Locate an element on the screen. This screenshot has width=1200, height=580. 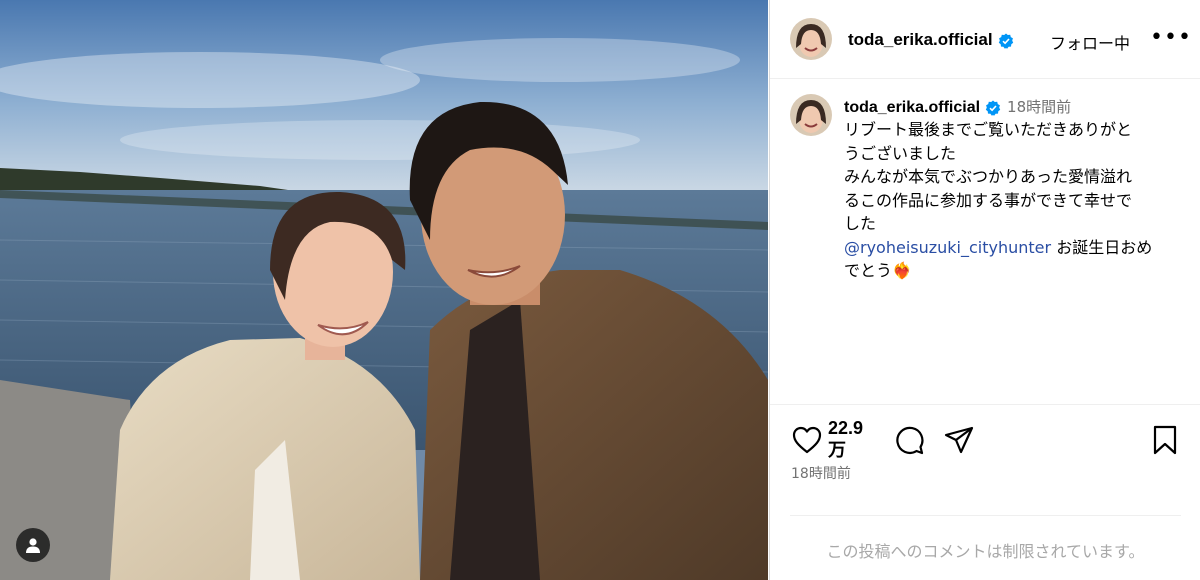
heart-icon is located at coordinates (807, 440).